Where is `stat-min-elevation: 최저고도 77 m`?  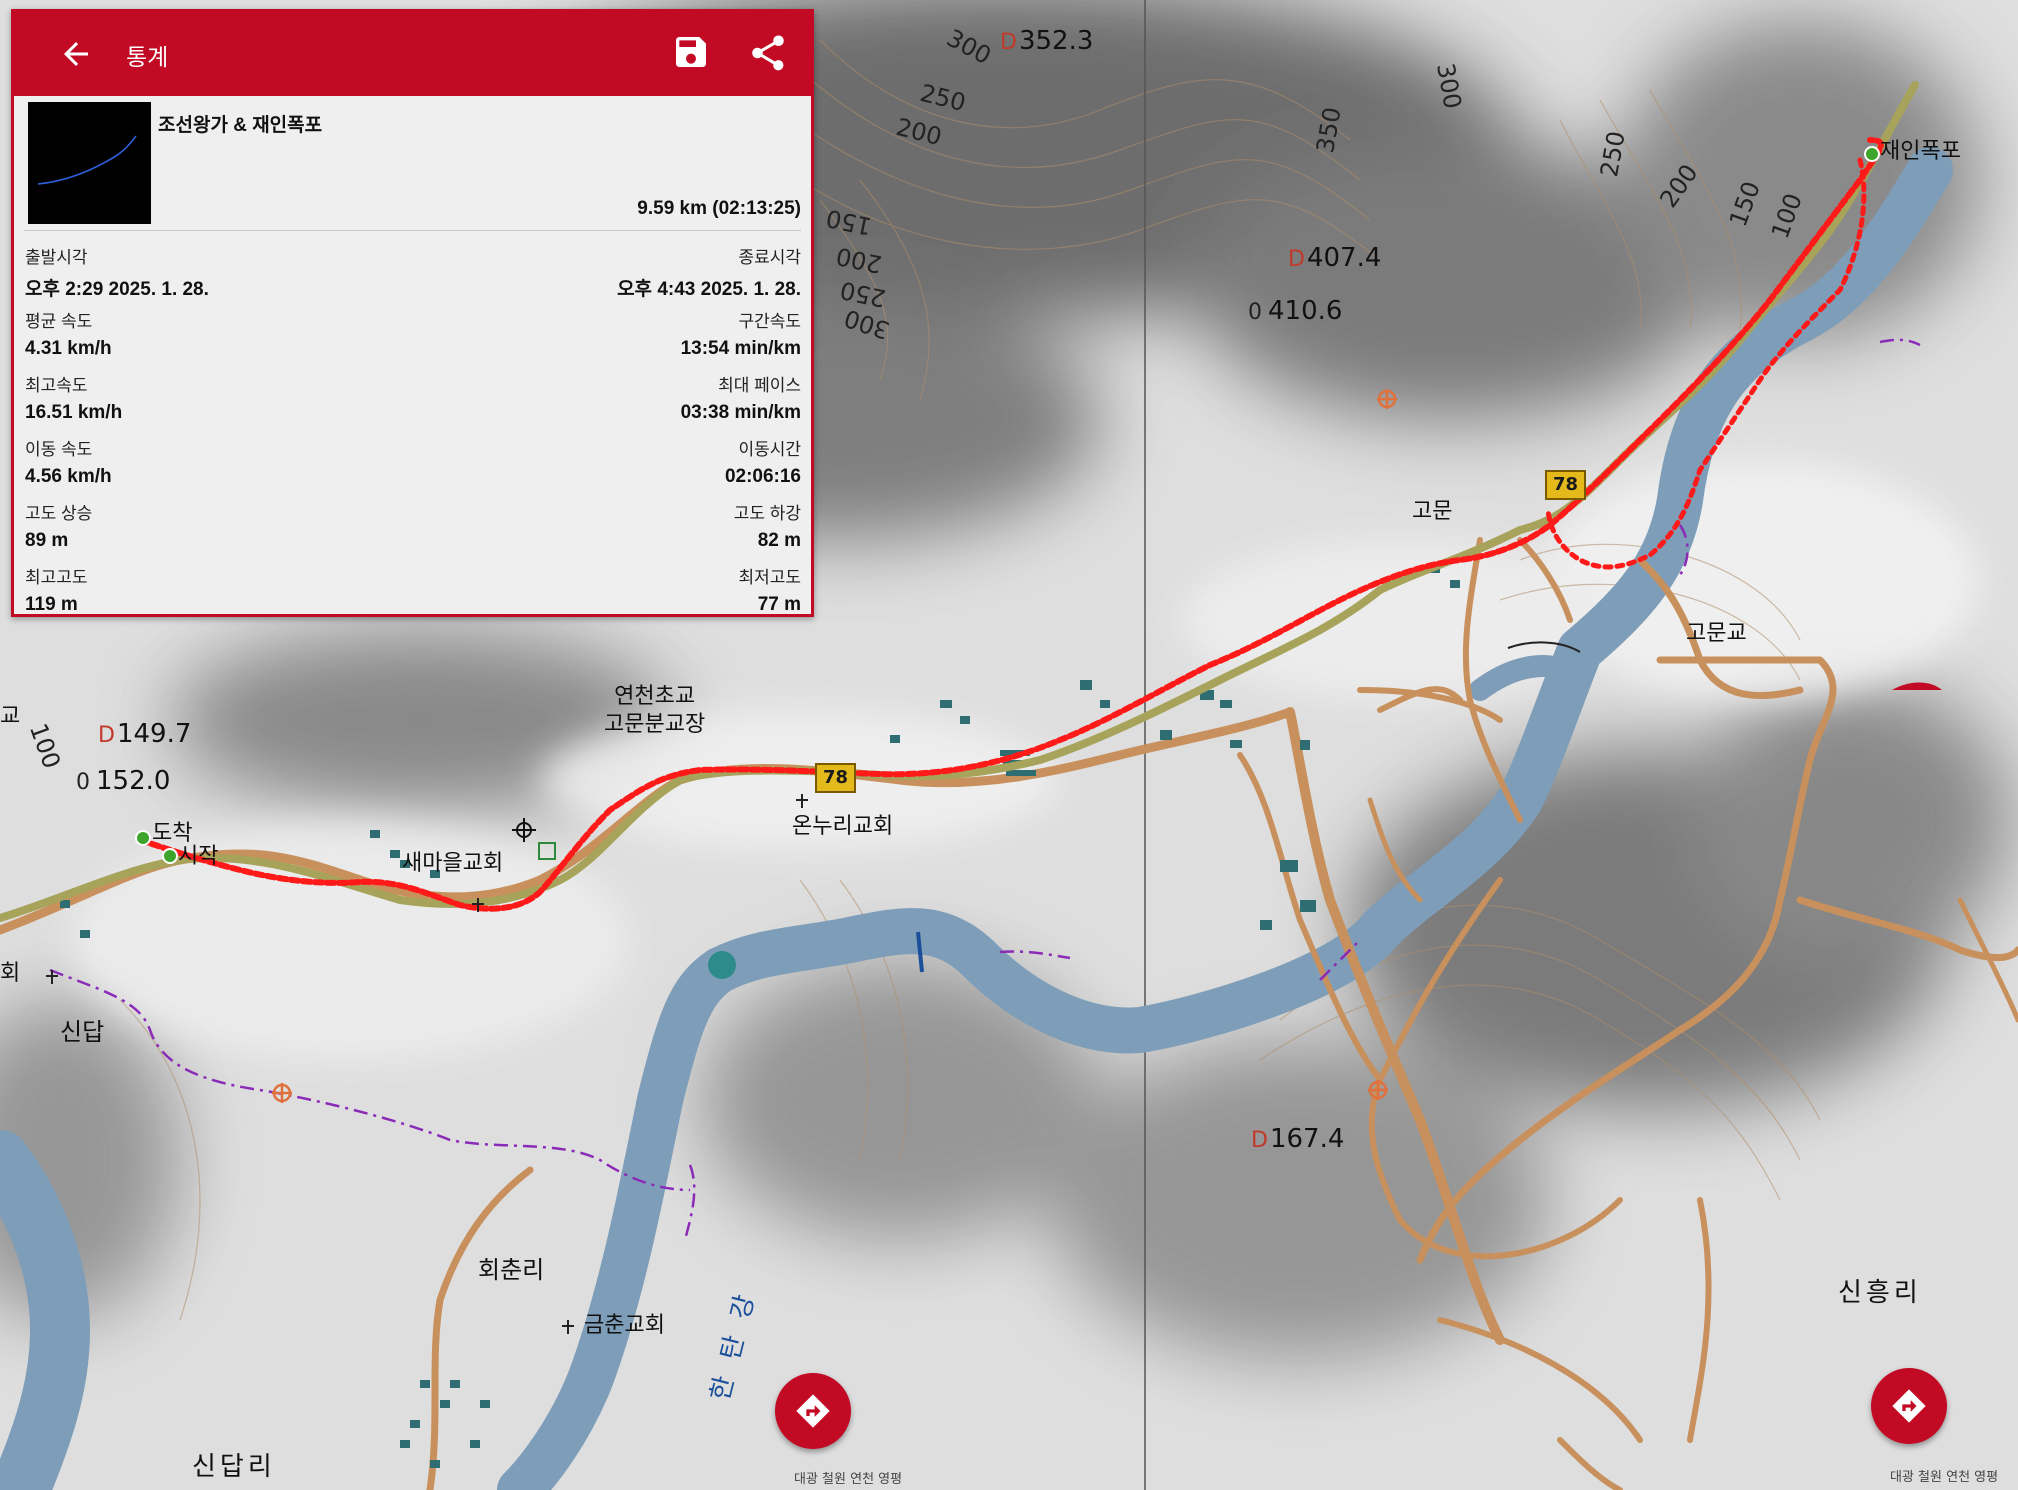
stat-min-elevation: 최저고도 77 m is located at coordinates (769, 591).